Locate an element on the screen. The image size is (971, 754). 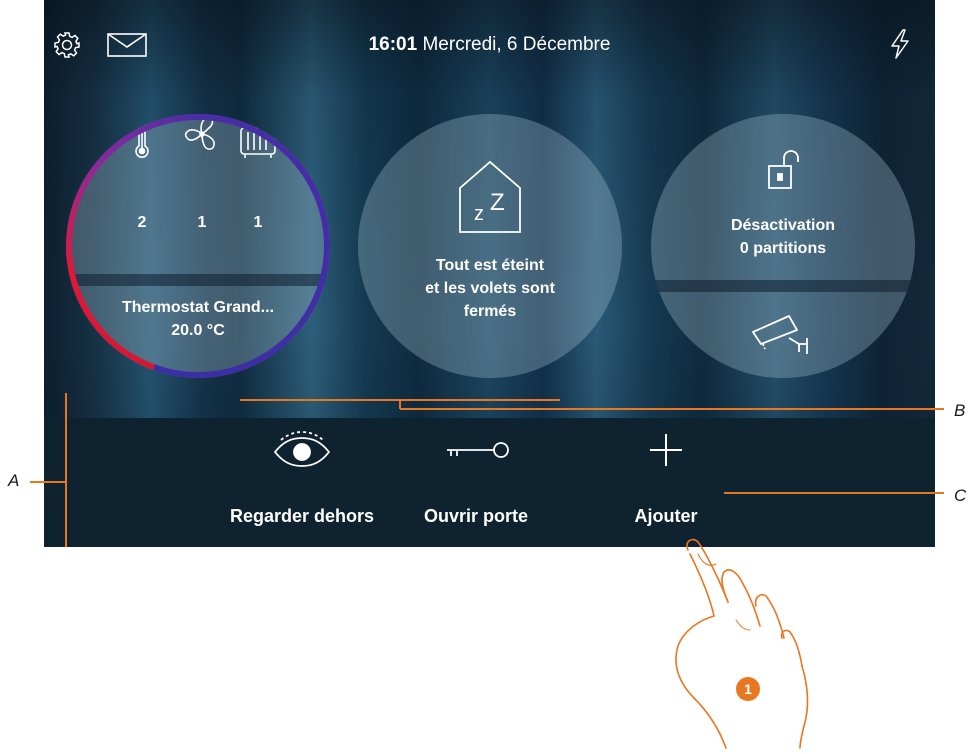
open-door-button: Ouvrir porte is located at coordinates (476, 482).